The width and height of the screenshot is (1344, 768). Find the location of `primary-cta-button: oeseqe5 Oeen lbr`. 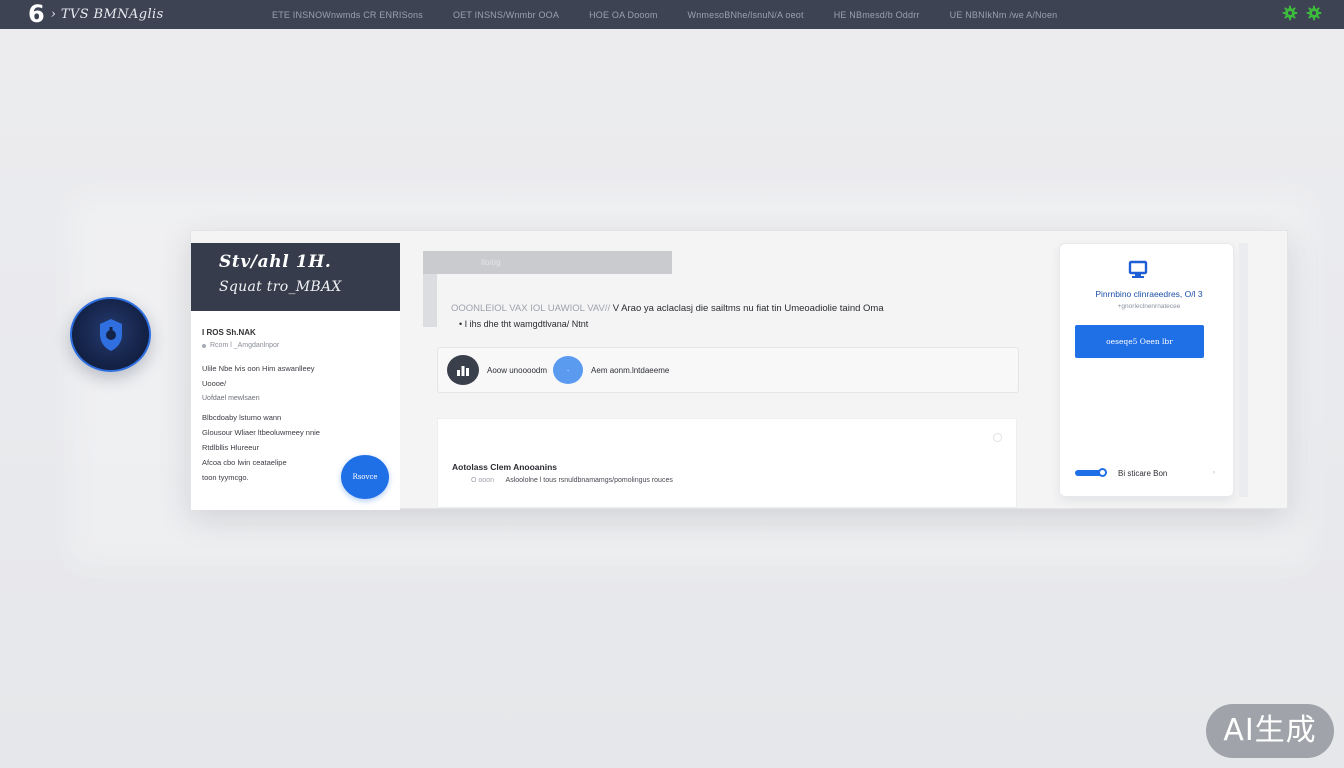

primary-cta-button: oeseqe5 Oeen lbr is located at coordinates (1139, 341).